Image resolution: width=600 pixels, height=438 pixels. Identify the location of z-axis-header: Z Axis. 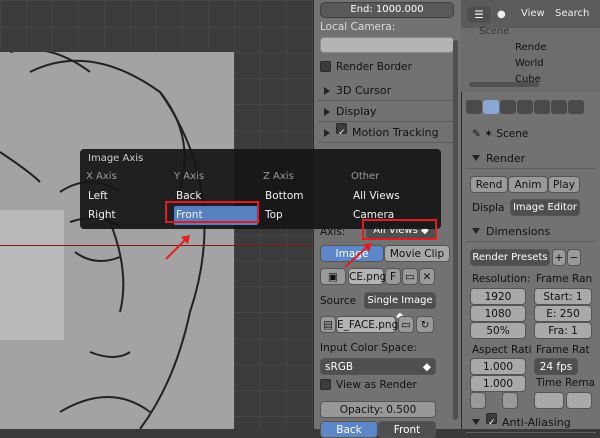
(278, 176).